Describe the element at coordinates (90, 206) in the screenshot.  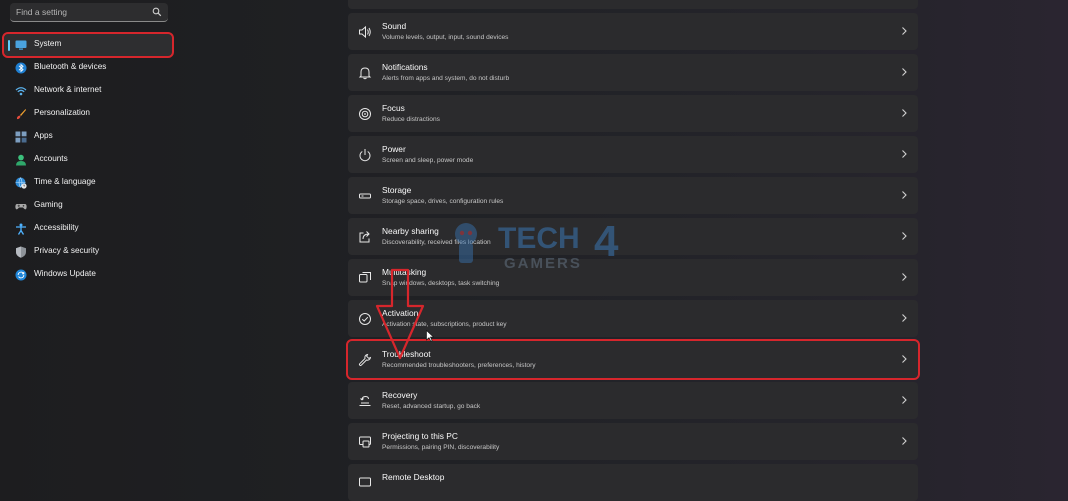
I see `sidebar-item-gaming: Gaming` at that location.